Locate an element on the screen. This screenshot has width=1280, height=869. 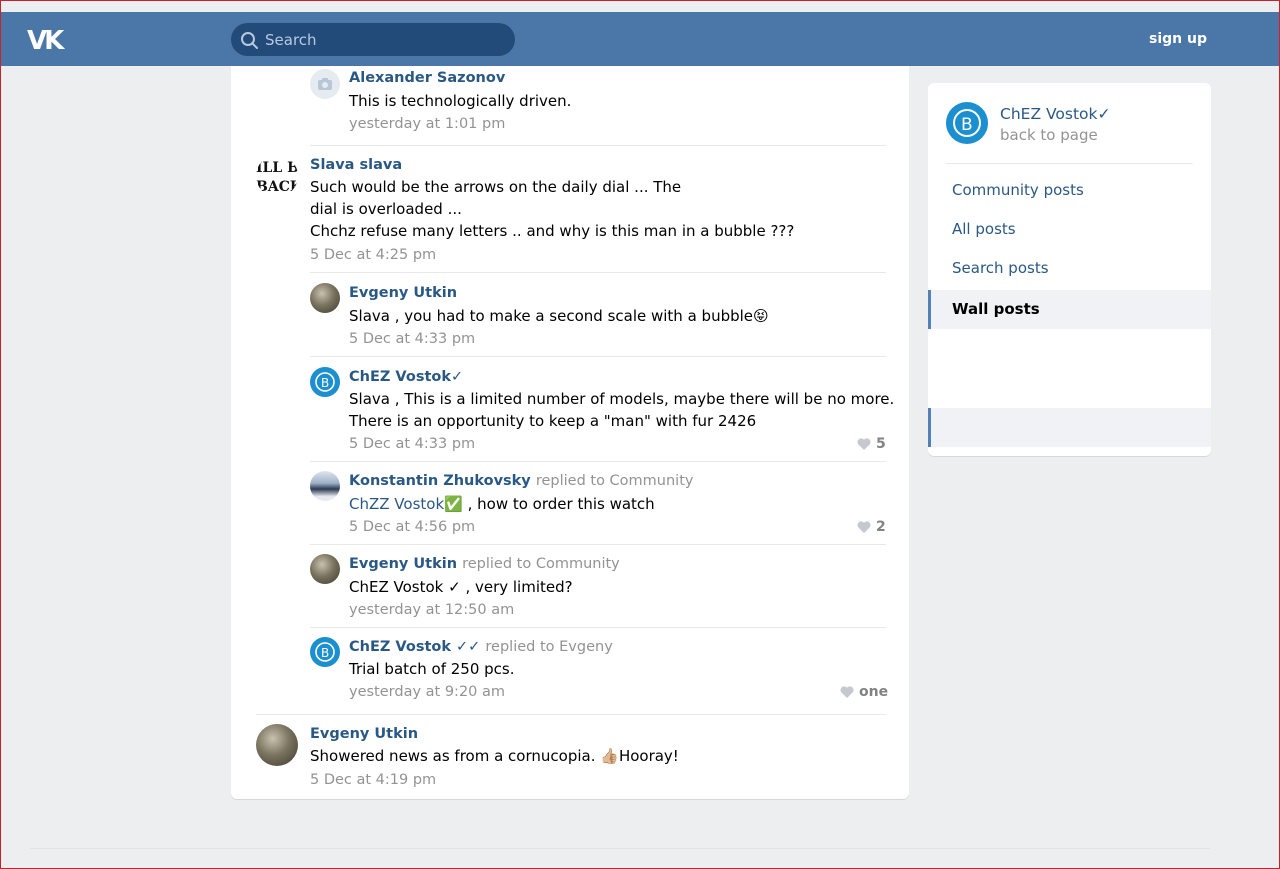
like-button: 5 is located at coordinates (871, 444).